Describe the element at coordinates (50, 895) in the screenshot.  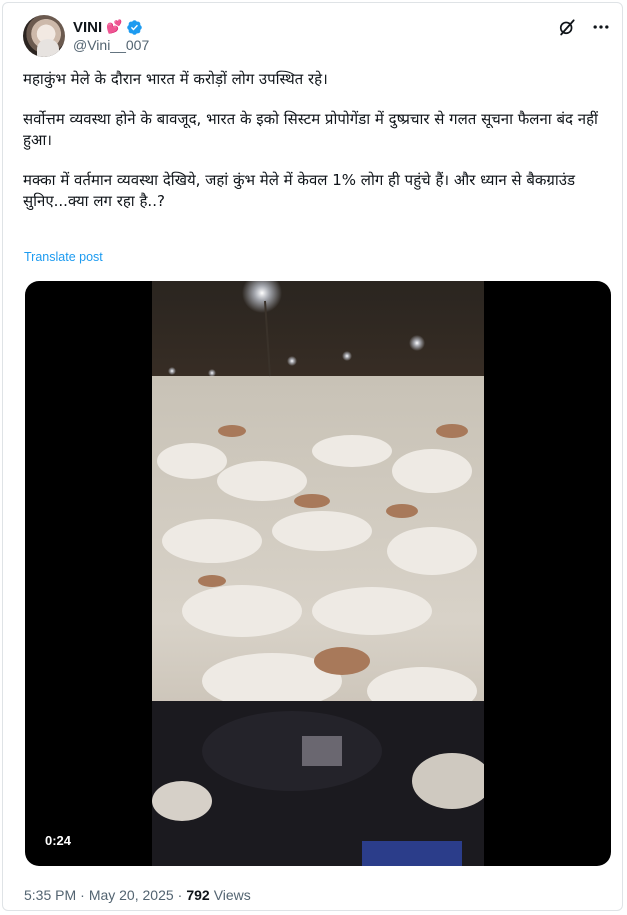
I see `post-time: 5:35 PM` at that location.